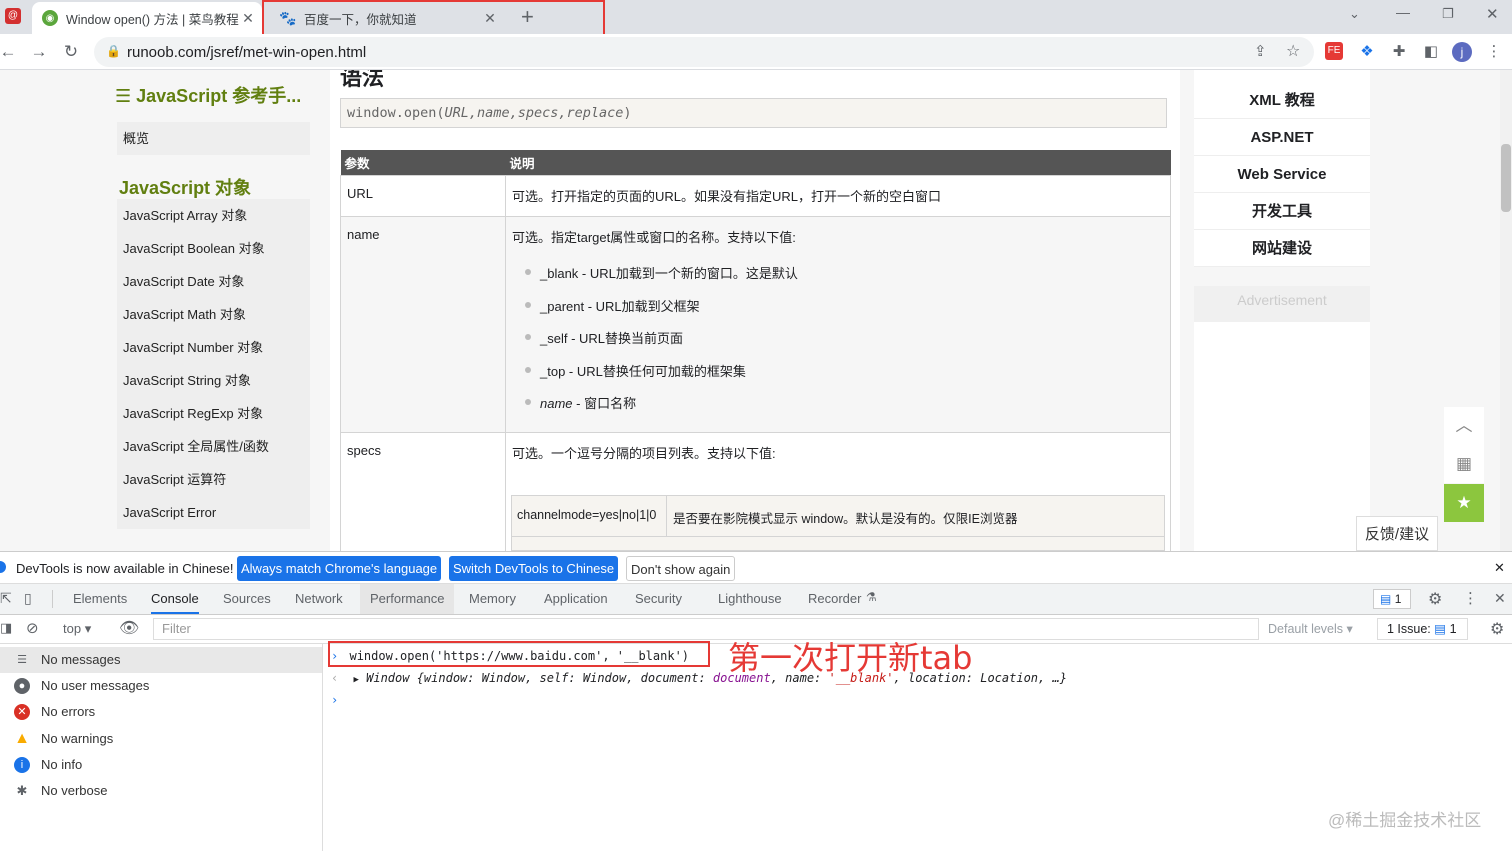  What do you see at coordinates (1282, 211) in the screenshot?
I see `right-link: 开发工具` at bounding box center [1282, 211].